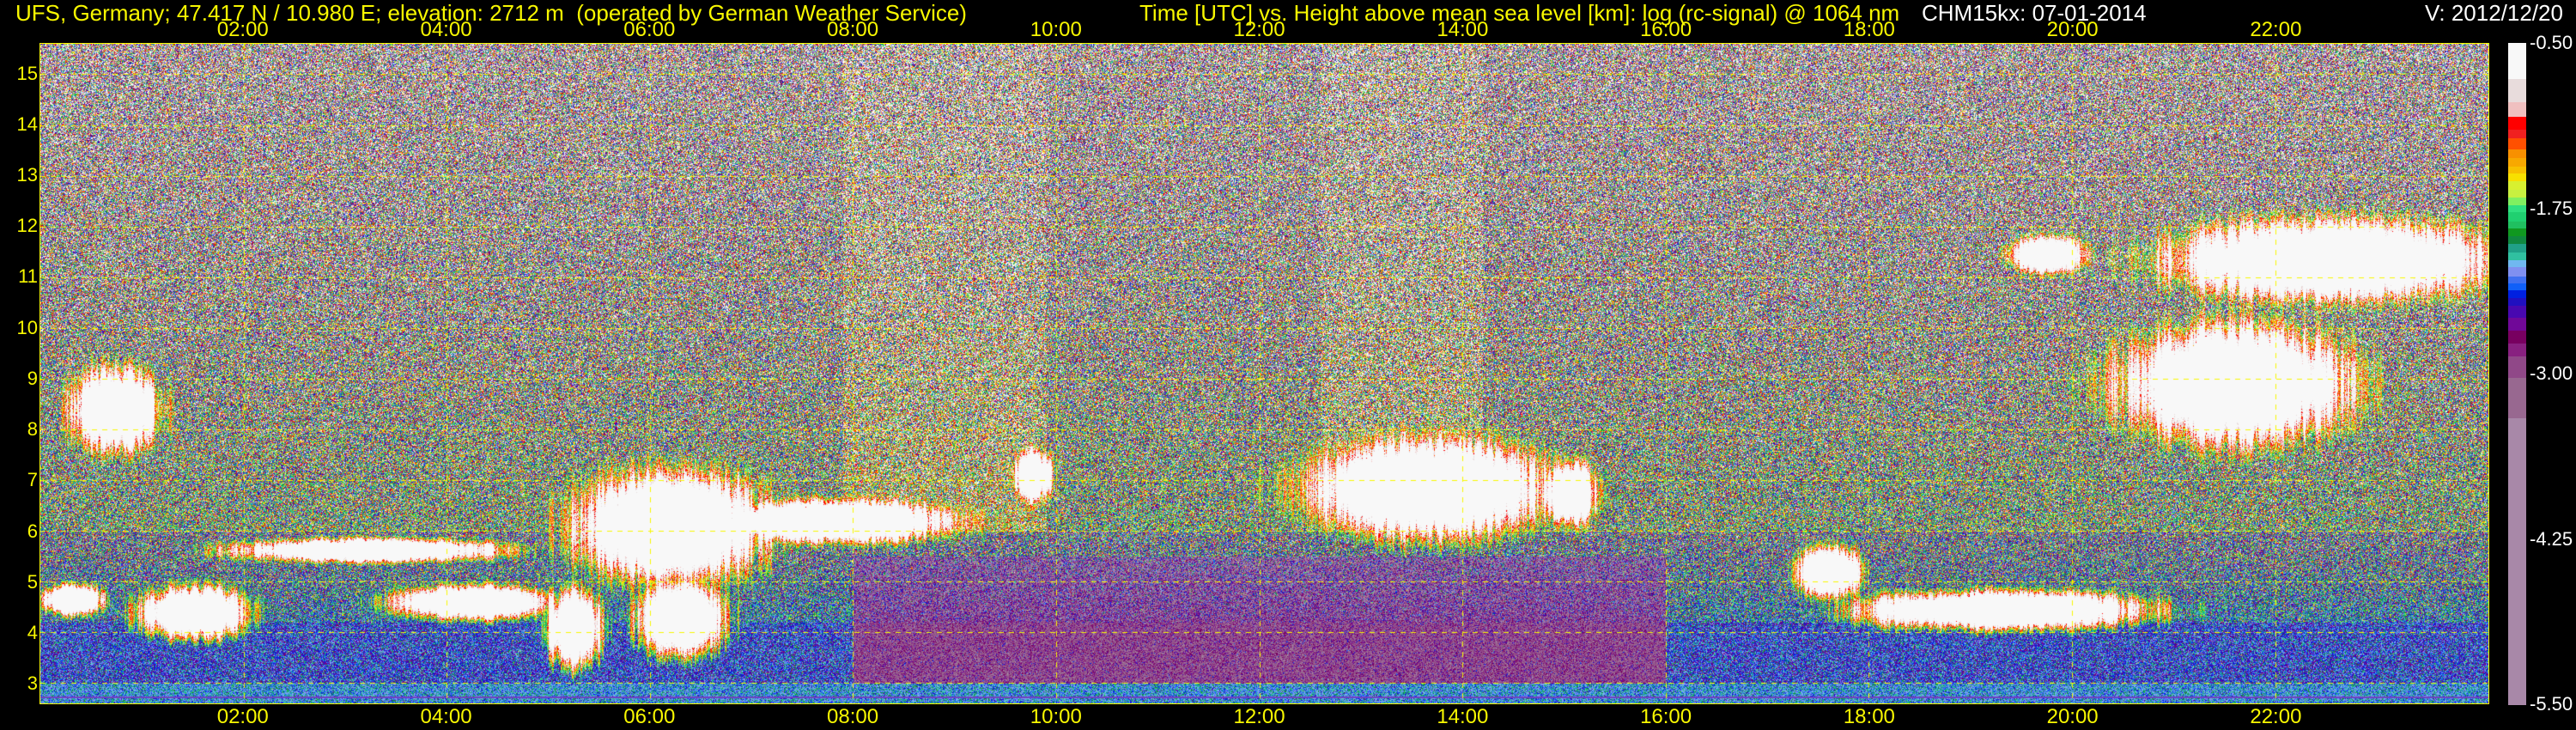  What do you see at coordinates (27, 73) in the screenshot?
I see `y-tick-label: 15` at bounding box center [27, 73].